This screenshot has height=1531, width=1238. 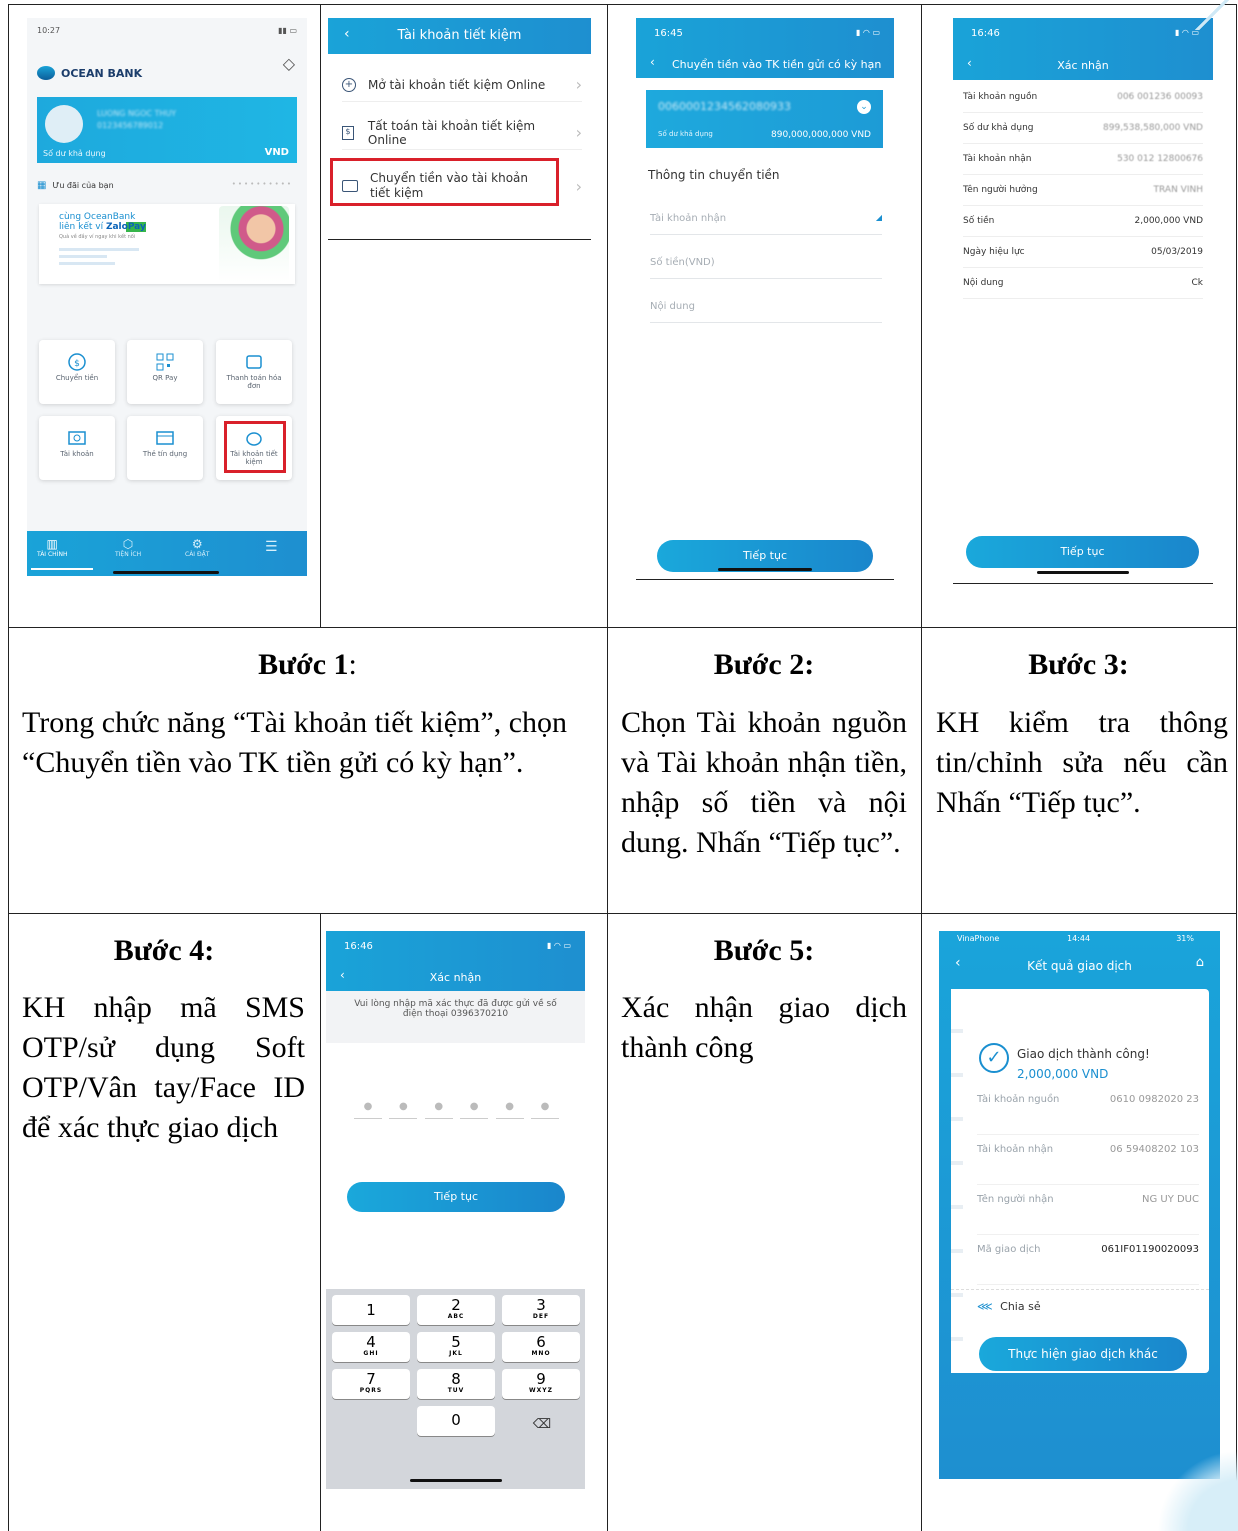 What do you see at coordinates (1153, 128) in the screenshot?
I see `confirm-row-value: 899,538,580,000 VND` at bounding box center [1153, 128].